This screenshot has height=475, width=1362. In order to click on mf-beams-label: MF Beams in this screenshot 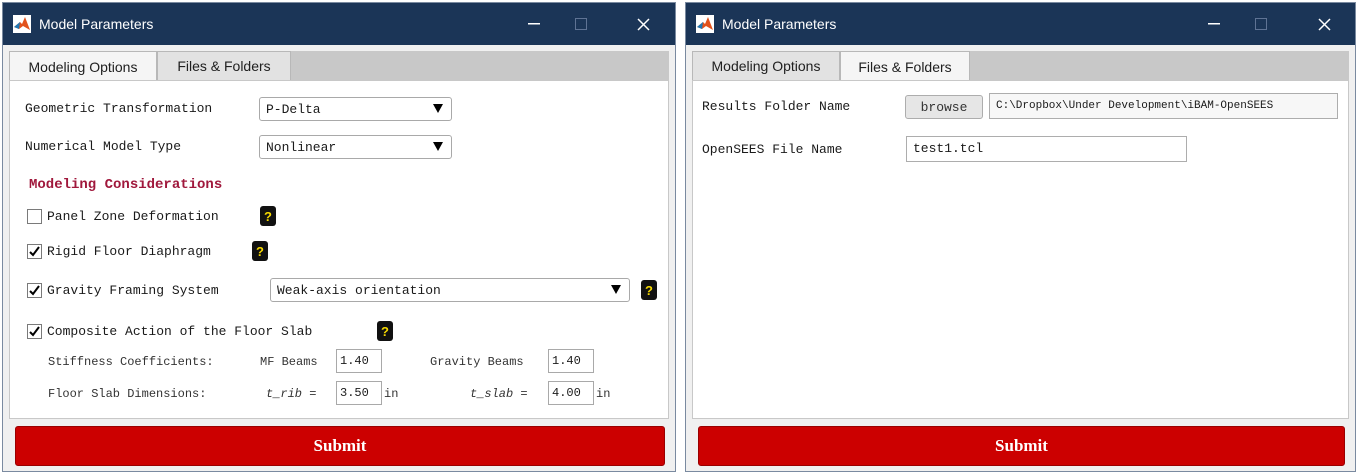, I will do `click(289, 362)`.